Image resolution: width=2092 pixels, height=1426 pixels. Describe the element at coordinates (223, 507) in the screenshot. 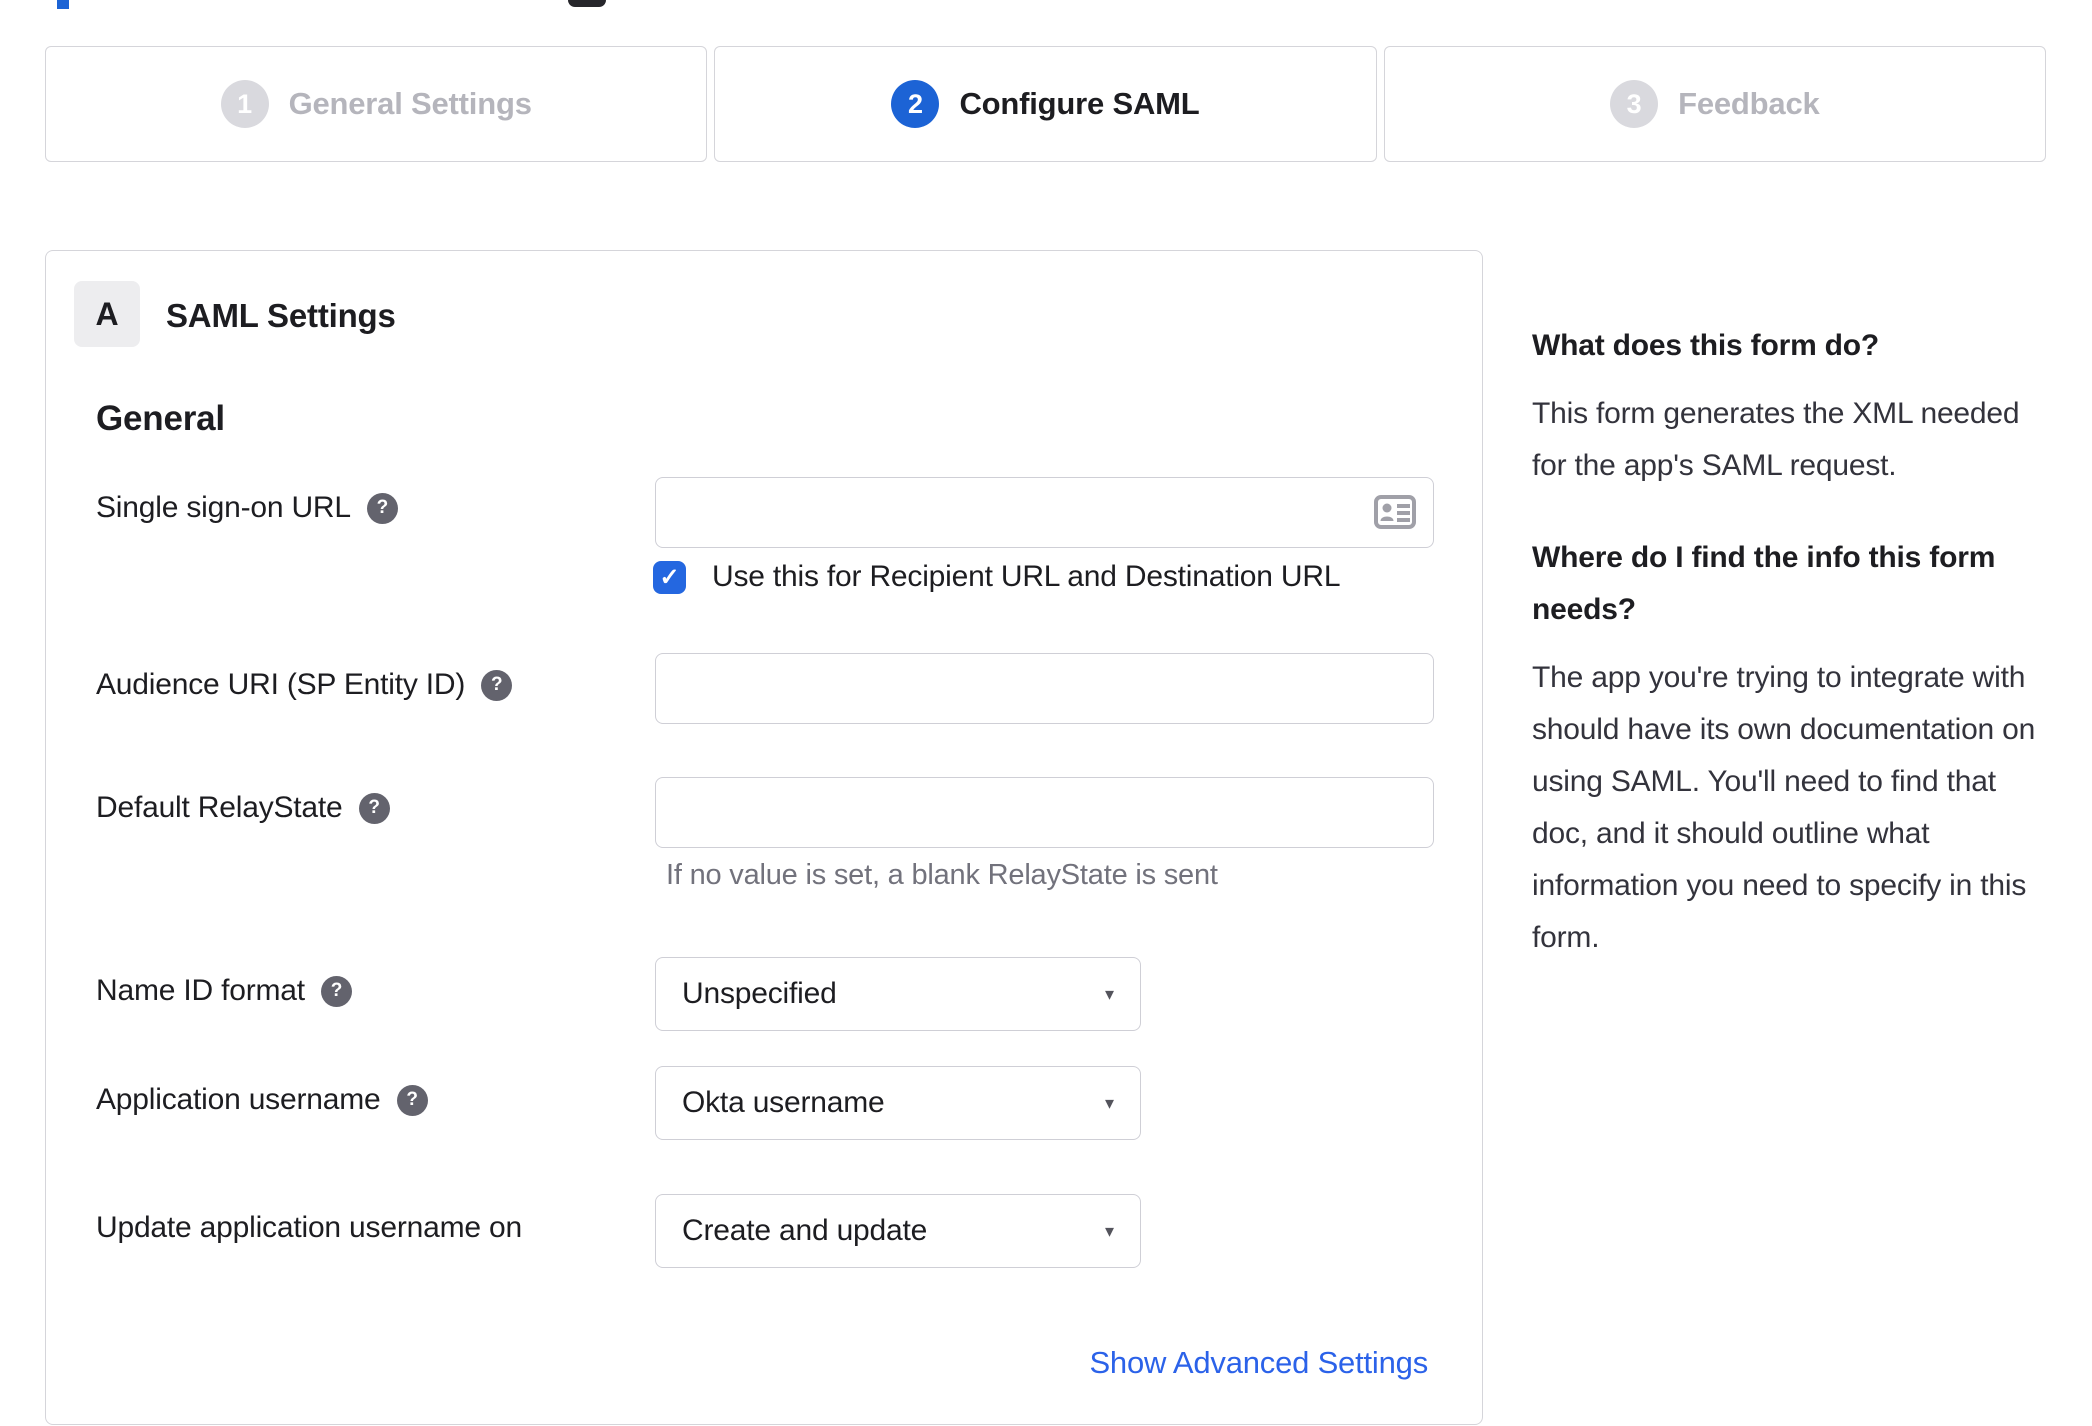

I see `field-label-text: Single sign-on URL` at that location.